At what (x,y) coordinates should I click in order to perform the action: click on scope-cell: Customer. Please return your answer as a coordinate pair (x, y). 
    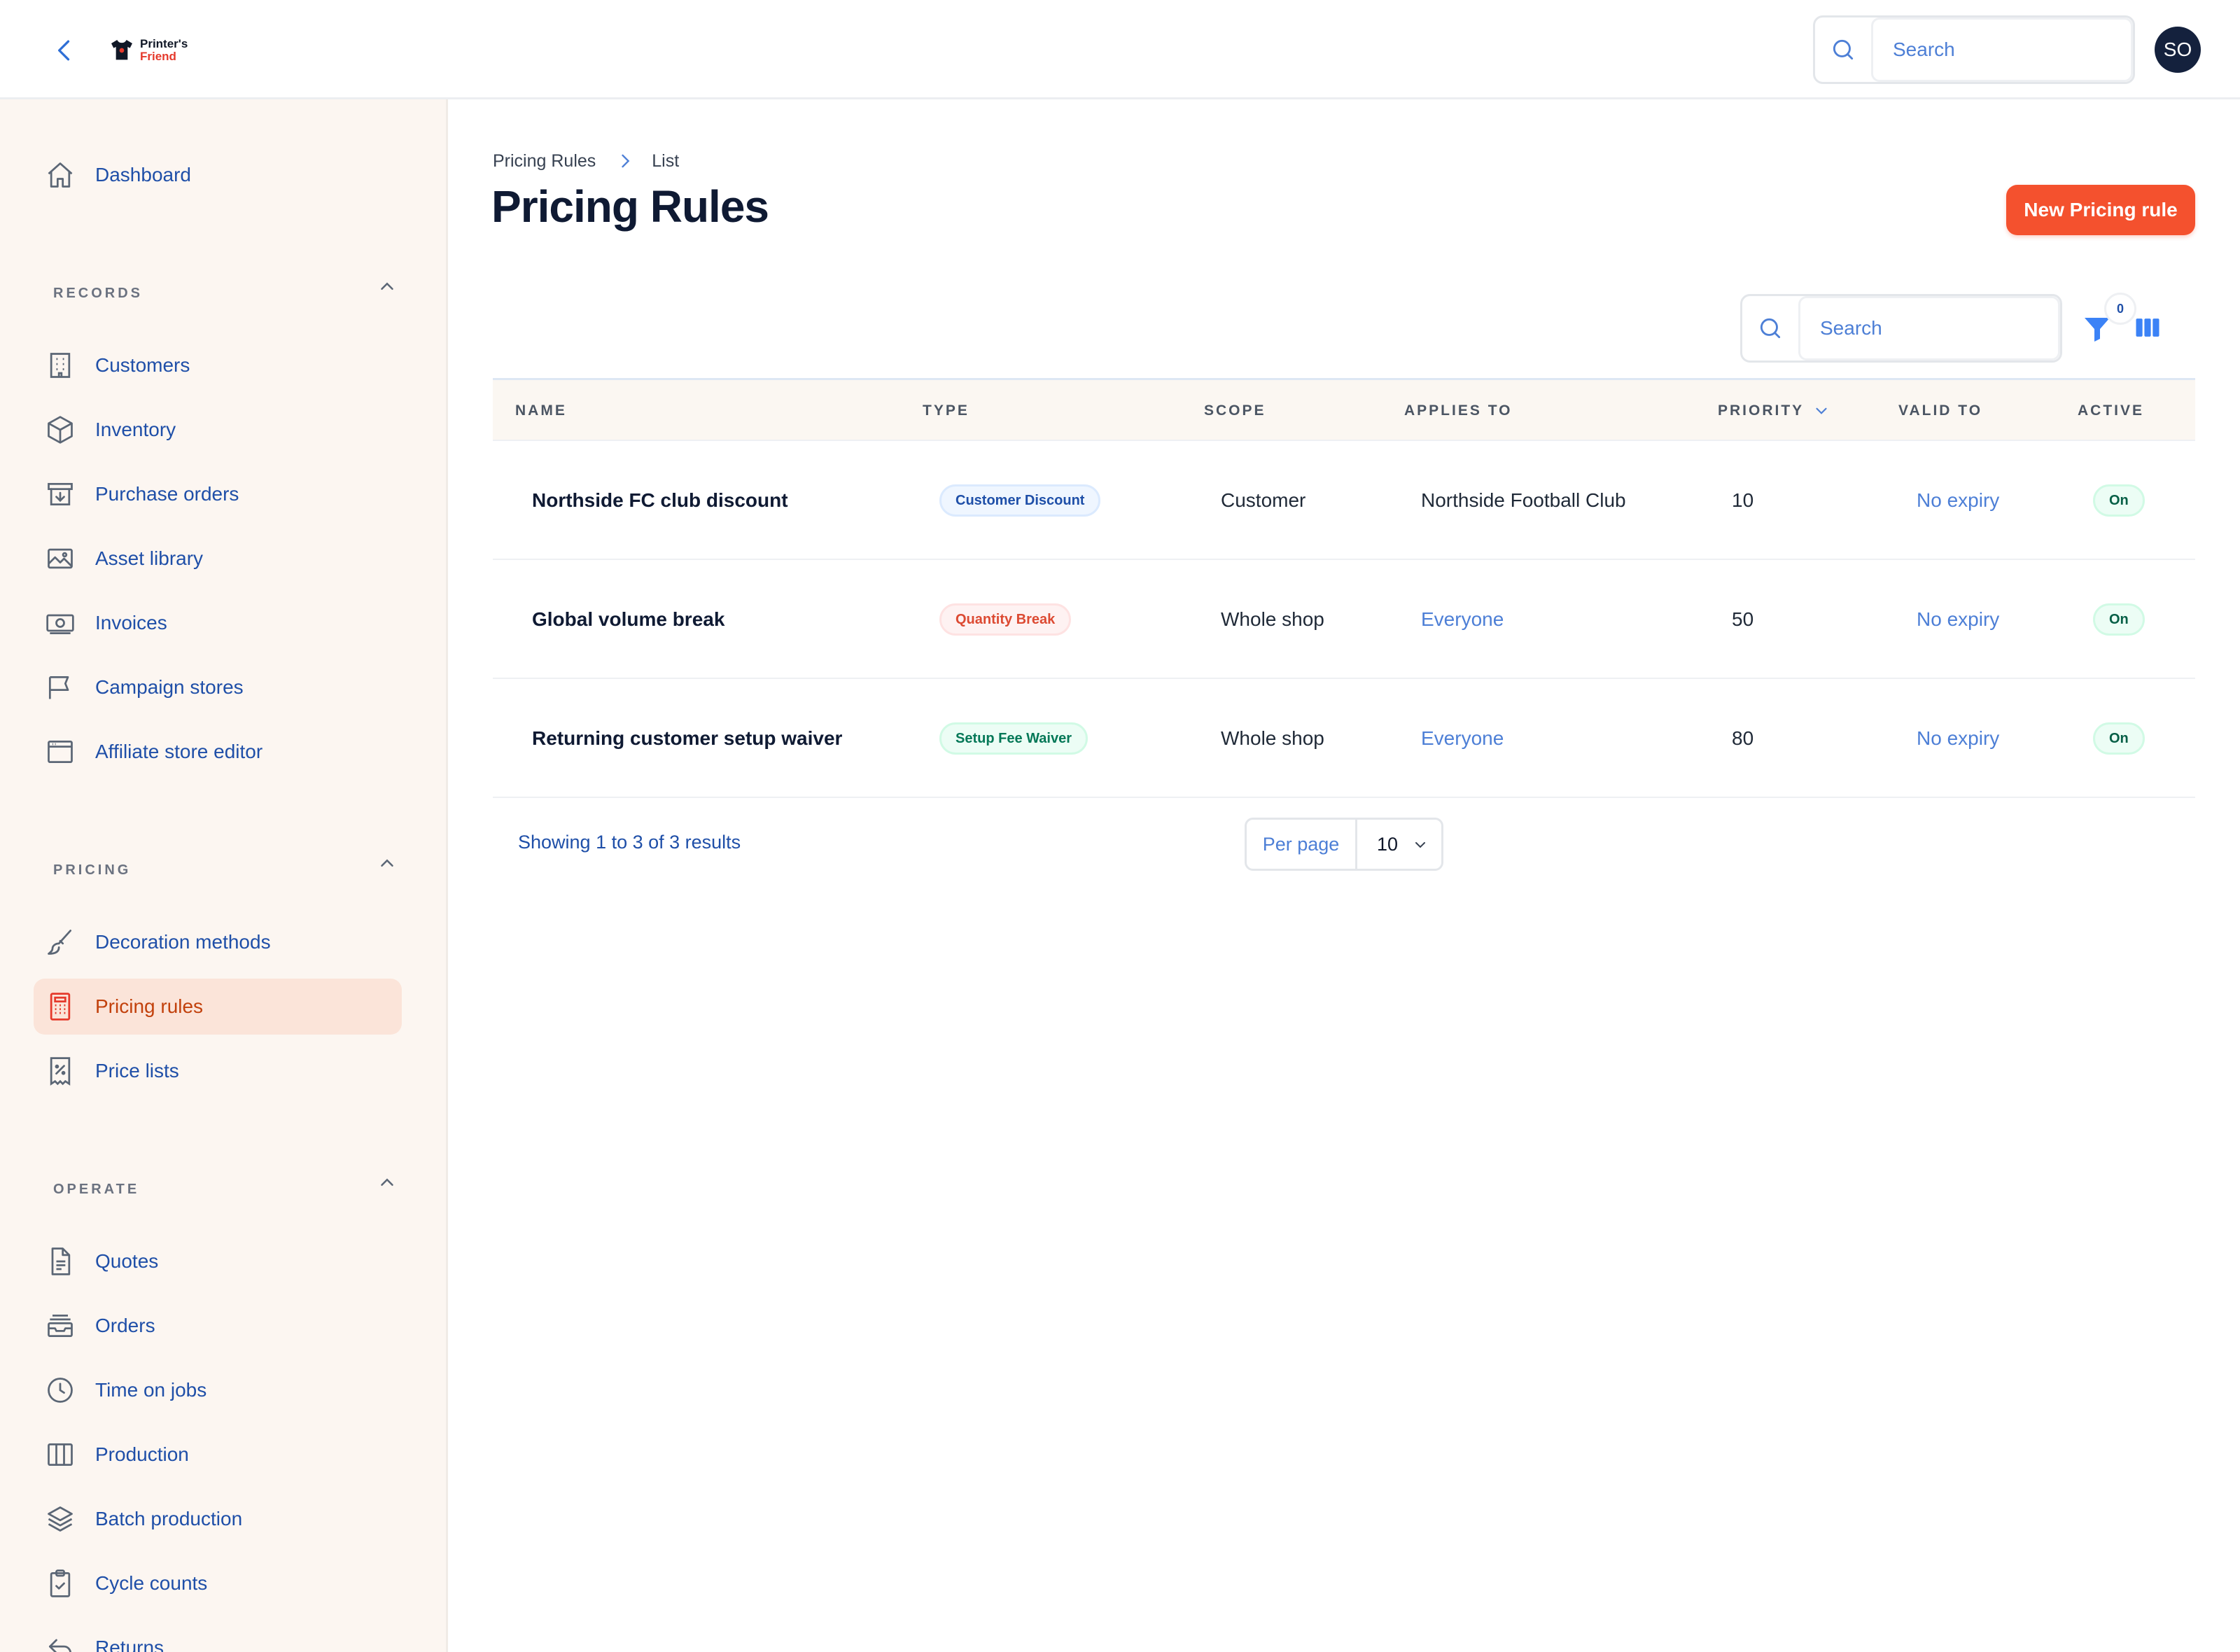
    Looking at the image, I should click on (1263, 500).